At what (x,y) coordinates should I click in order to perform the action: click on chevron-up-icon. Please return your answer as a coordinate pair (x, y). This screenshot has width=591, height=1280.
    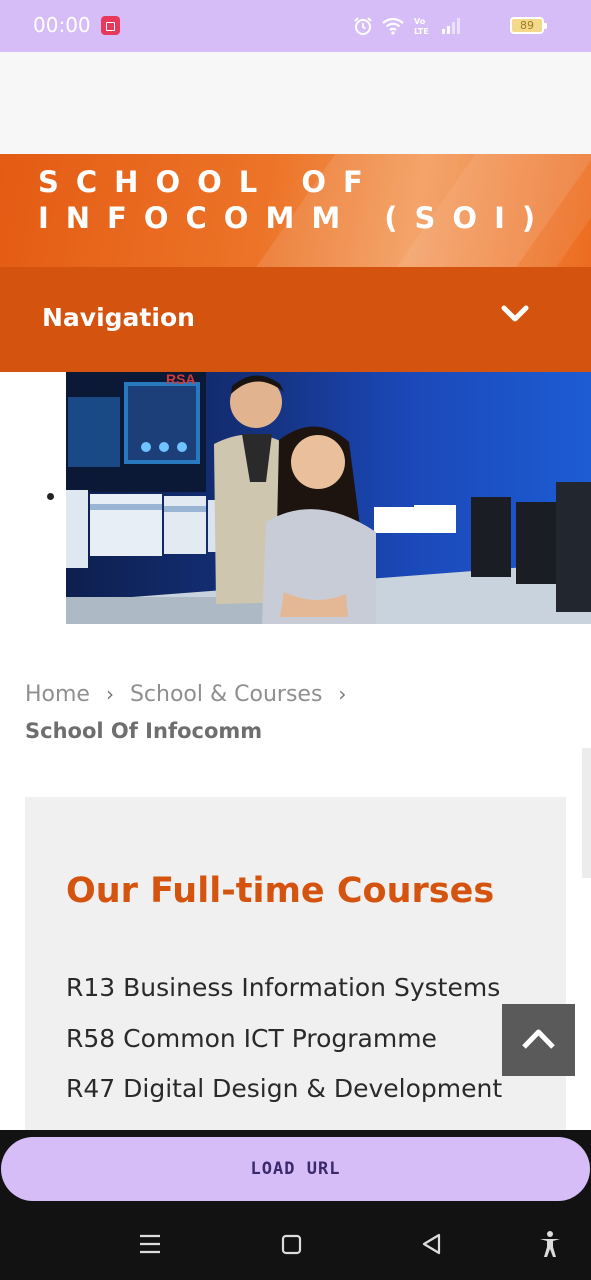
    Looking at the image, I should click on (538, 1039).